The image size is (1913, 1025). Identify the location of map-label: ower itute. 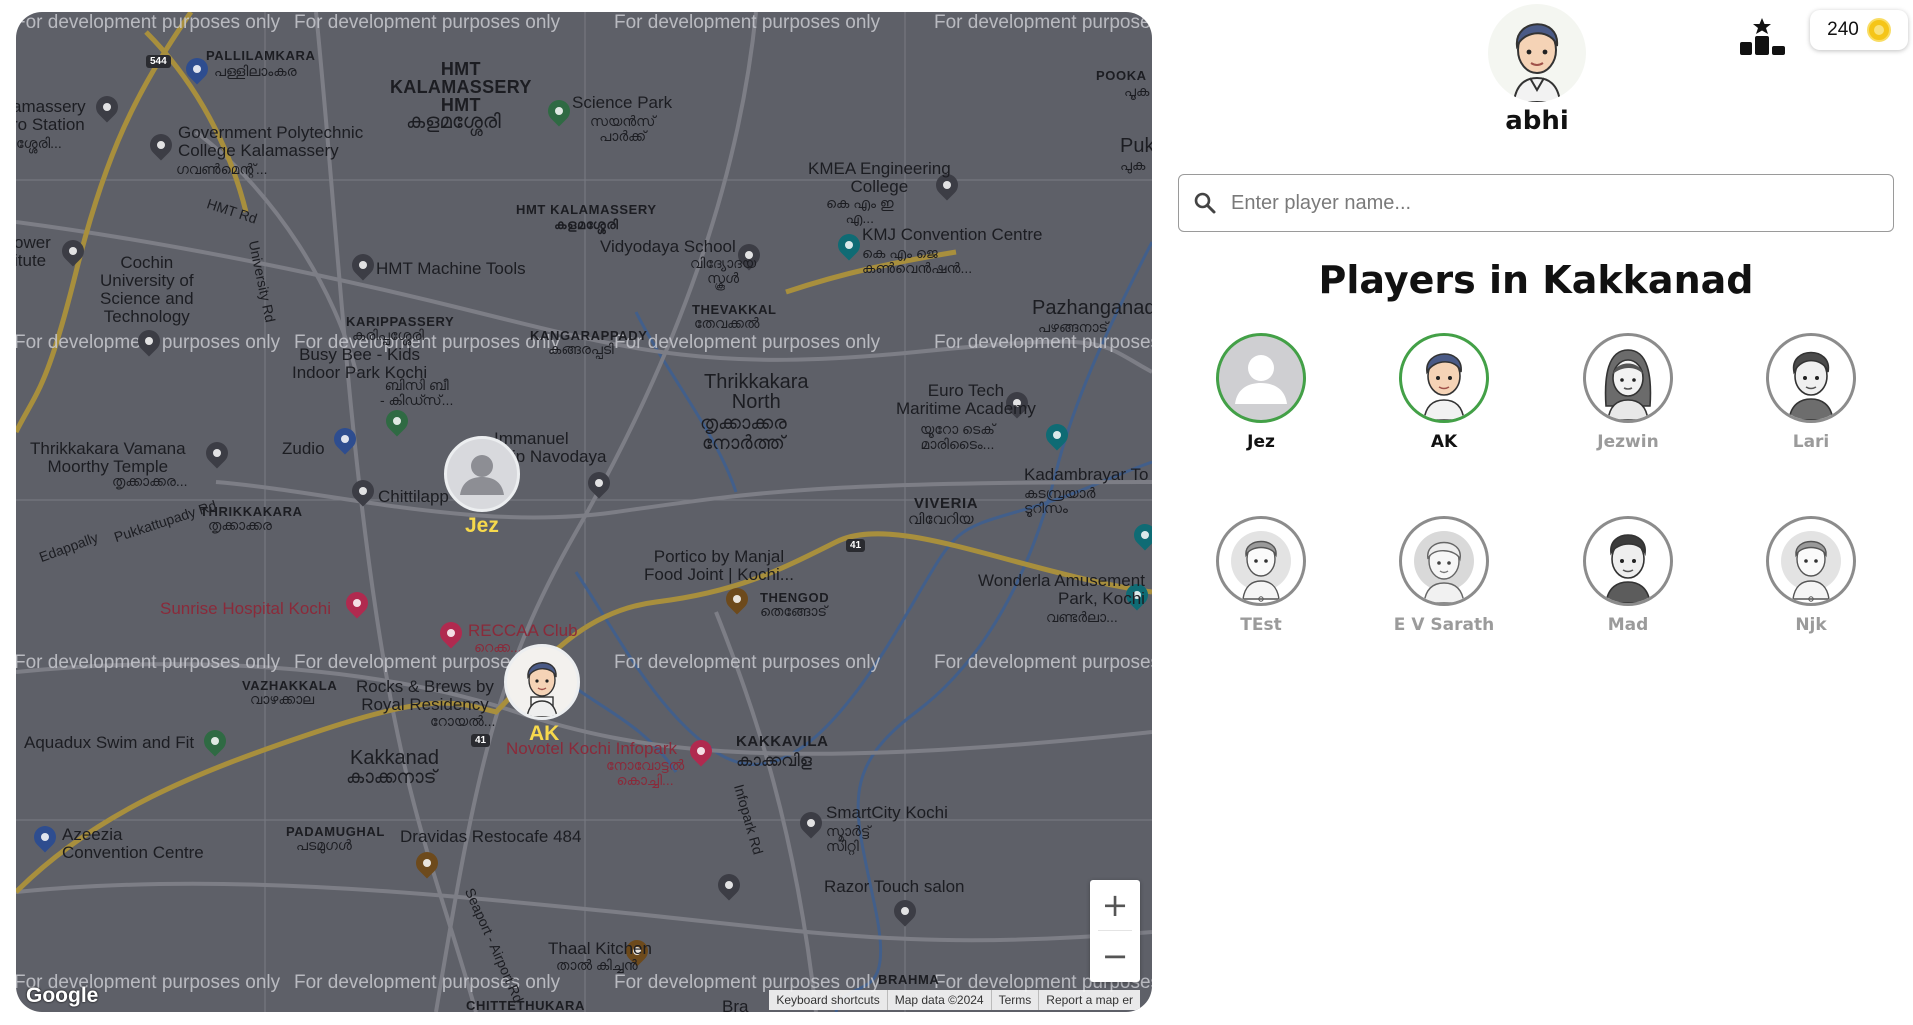
(33, 251).